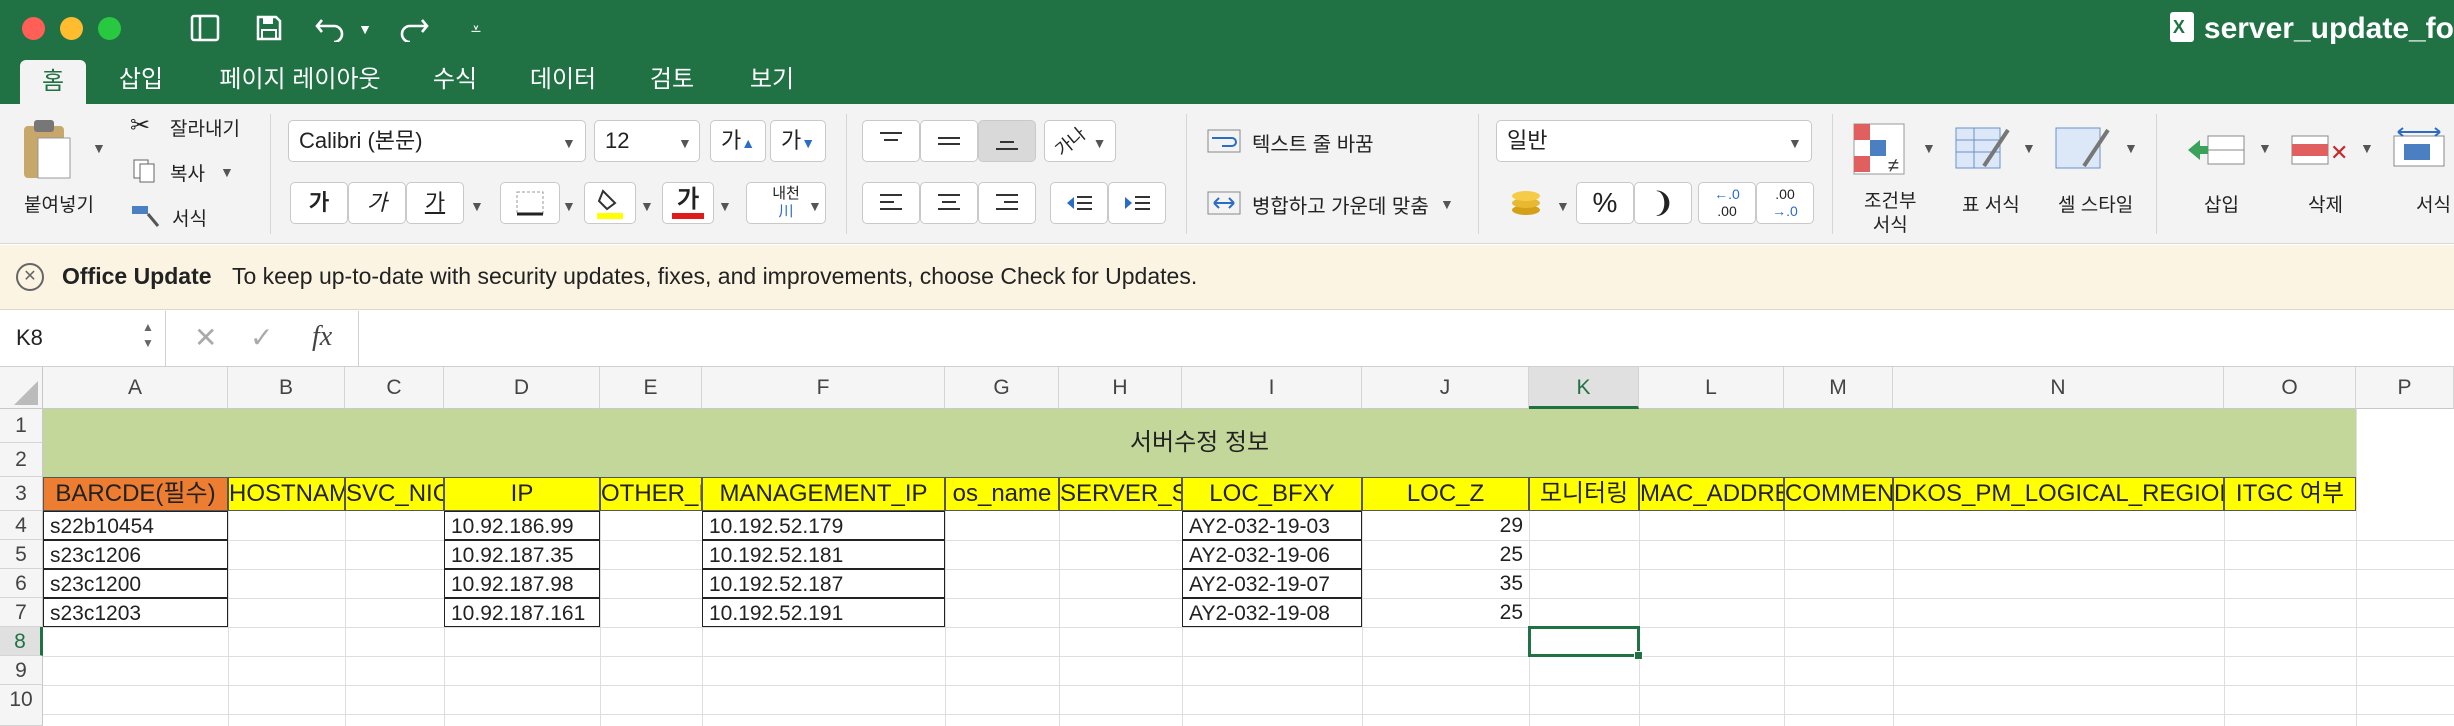 This screenshot has height=726, width=2454. What do you see at coordinates (1663, 203) in the screenshot?
I see `comma-style-button: ❩` at bounding box center [1663, 203].